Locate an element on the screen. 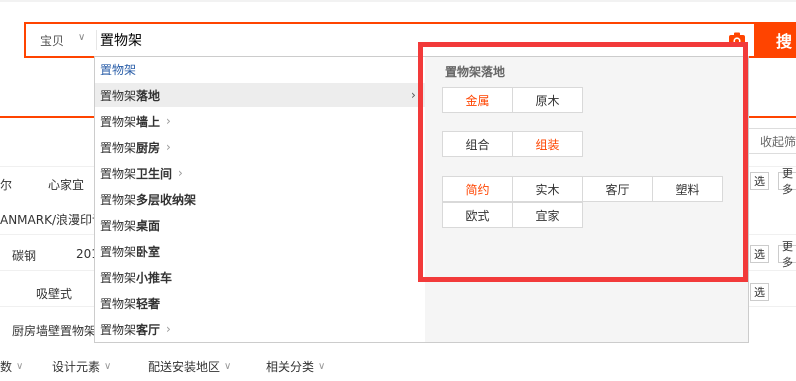 The image size is (796, 381). suggestion-suffix: 厨房 is located at coordinates (148, 147).